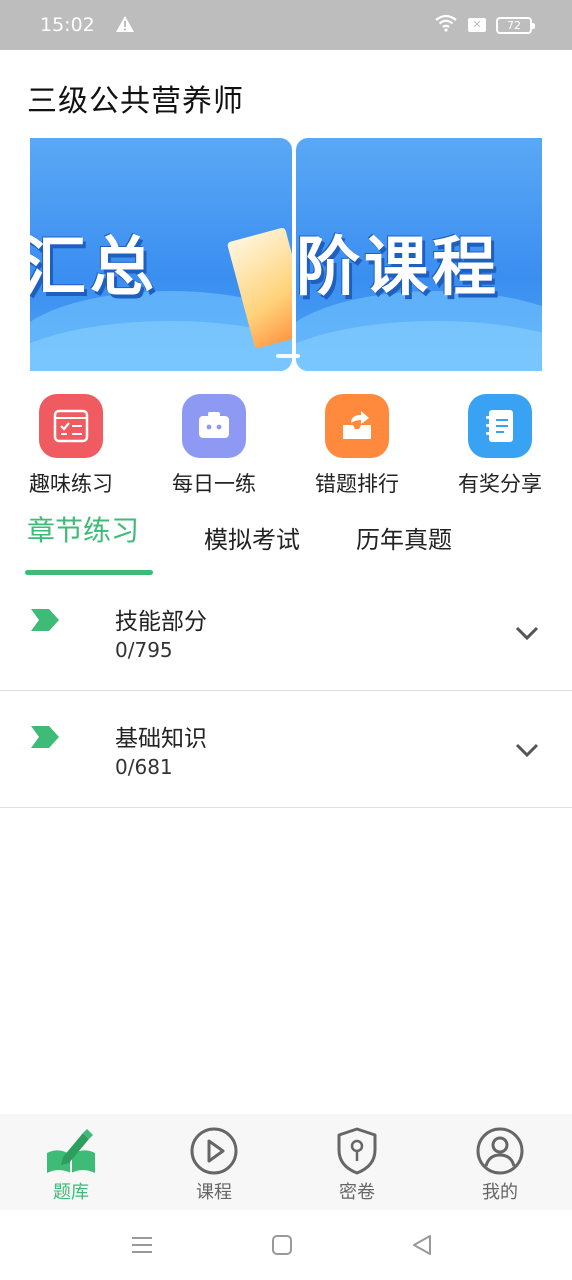 This screenshot has height=1280, width=572. I want to click on nav-profile: 我的, so click(500, 1165).